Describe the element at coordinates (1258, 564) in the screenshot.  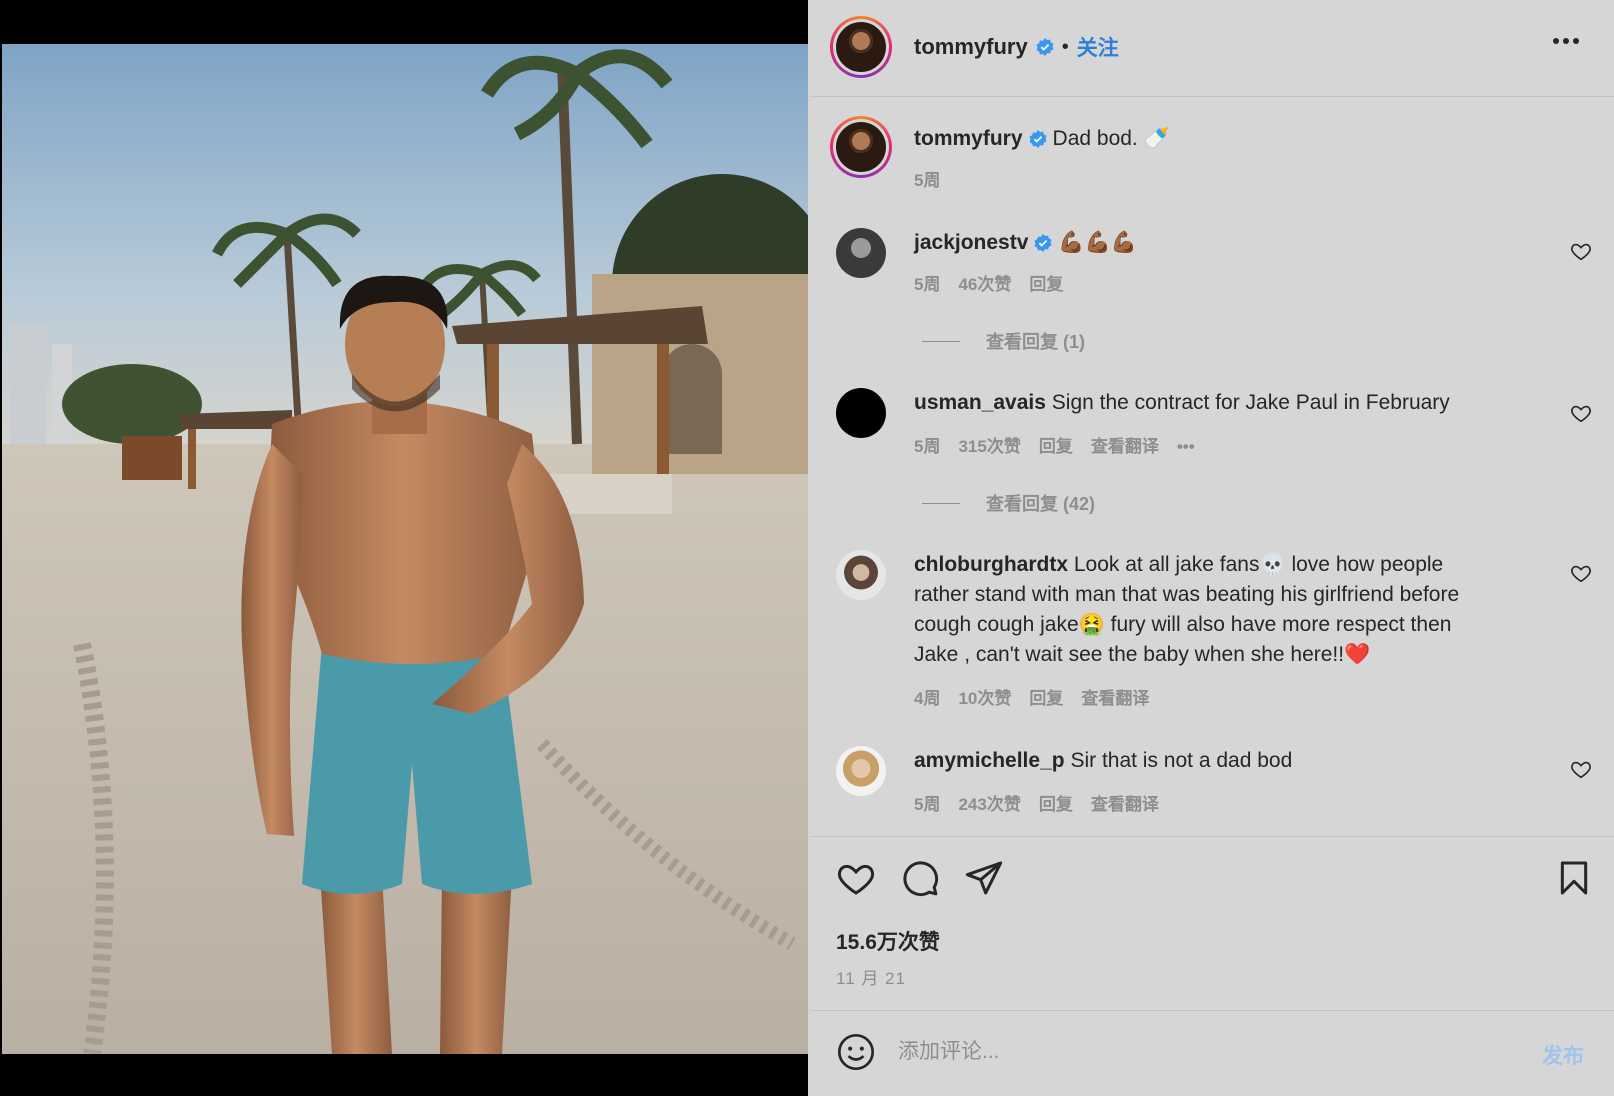
I see `comment-text-line: Look at all jake fans💀 love how people` at that location.